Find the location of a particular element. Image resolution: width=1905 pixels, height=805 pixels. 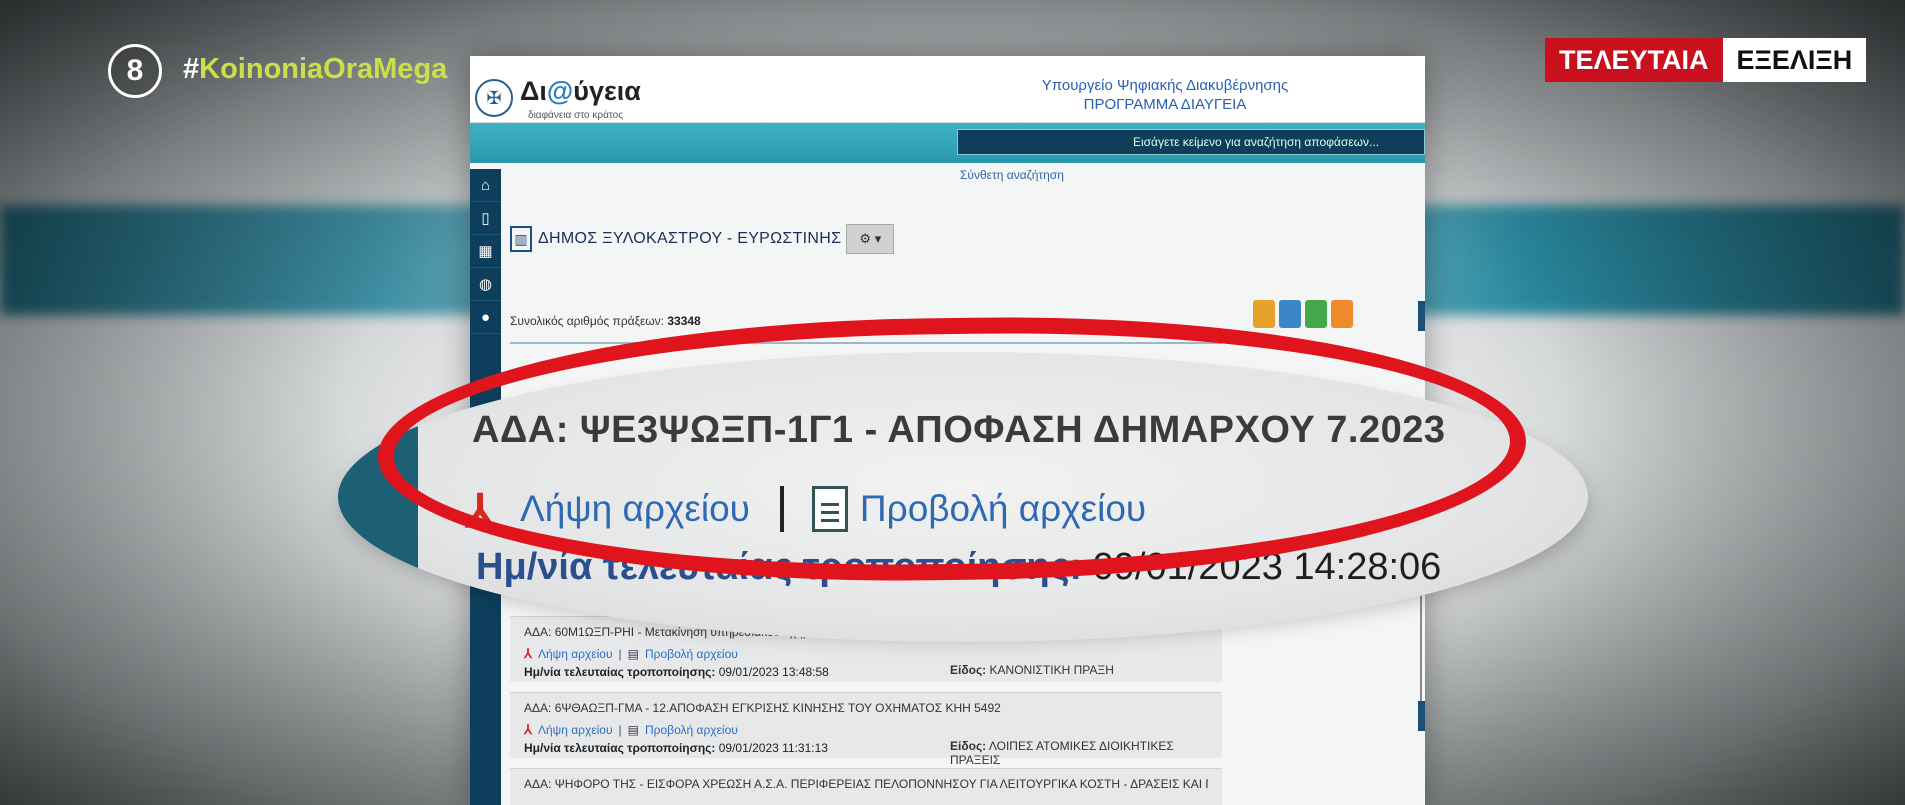

bookmark-icon: ▯ is located at coordinates (485, 218).